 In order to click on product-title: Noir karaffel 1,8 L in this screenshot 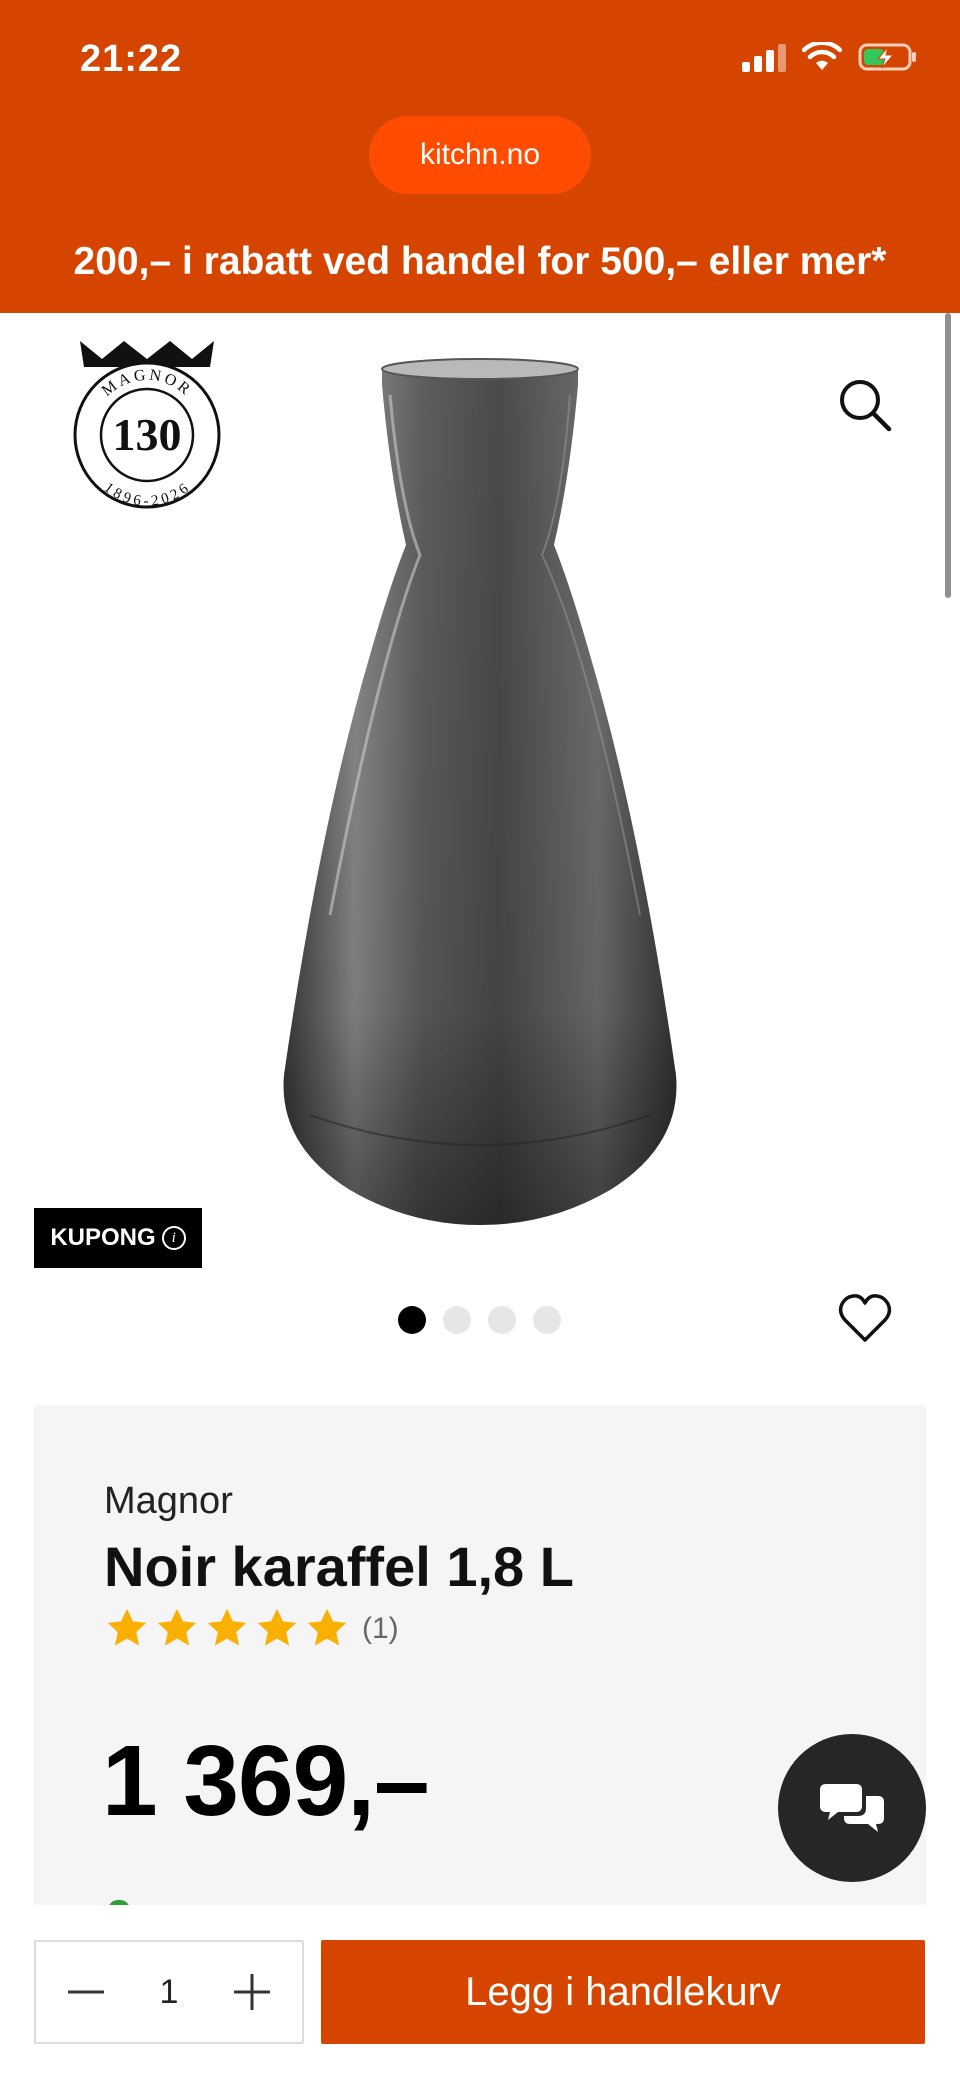, I will do `click(339, 1566)`.